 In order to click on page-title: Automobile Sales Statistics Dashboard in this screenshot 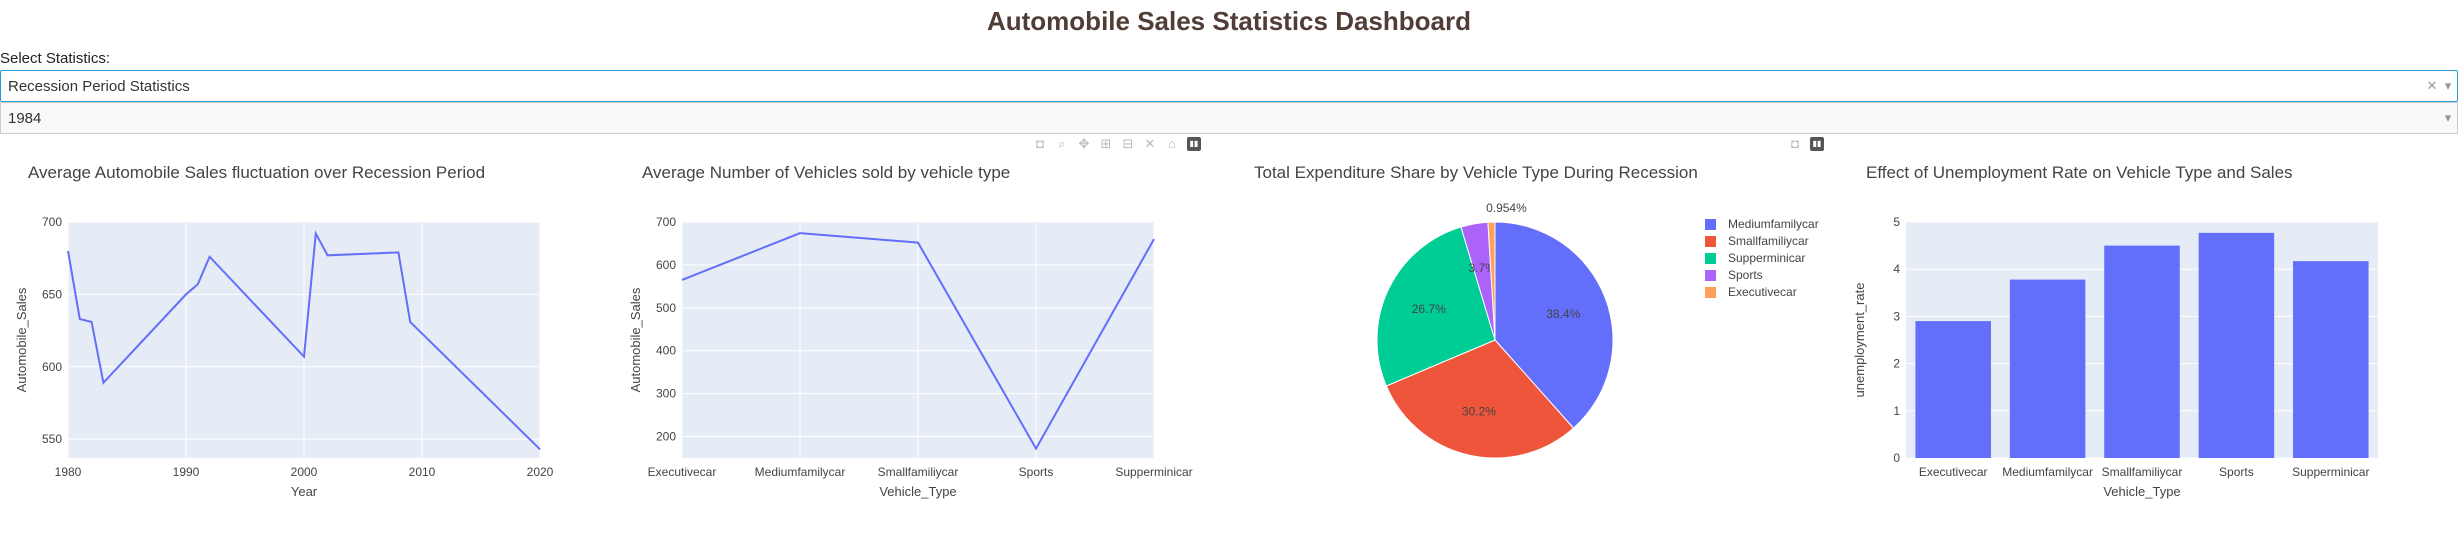, I will do `click(1228, 21)`.